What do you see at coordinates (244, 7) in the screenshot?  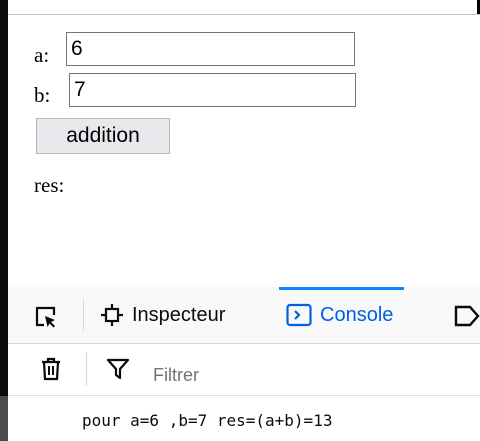 I see `top-strip` at bounding box center [244, 7].